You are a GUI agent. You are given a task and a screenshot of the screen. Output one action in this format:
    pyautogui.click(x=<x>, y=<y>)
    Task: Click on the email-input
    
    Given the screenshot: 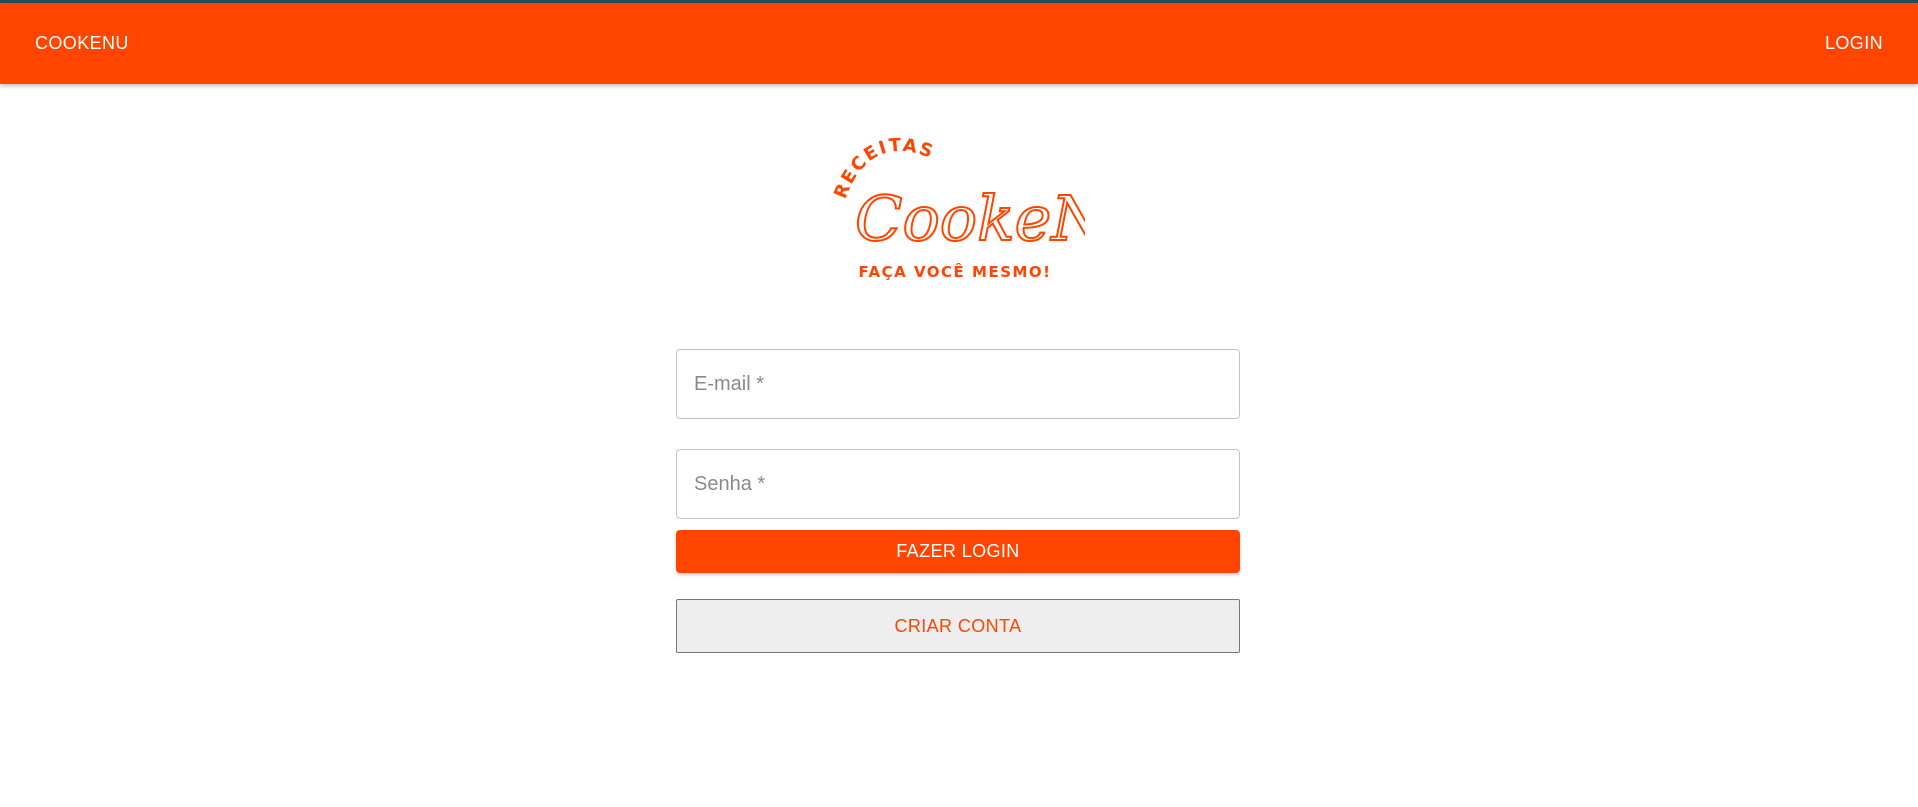 What is the action you would take?
    pyautogui.click(x=958, y=384)
    